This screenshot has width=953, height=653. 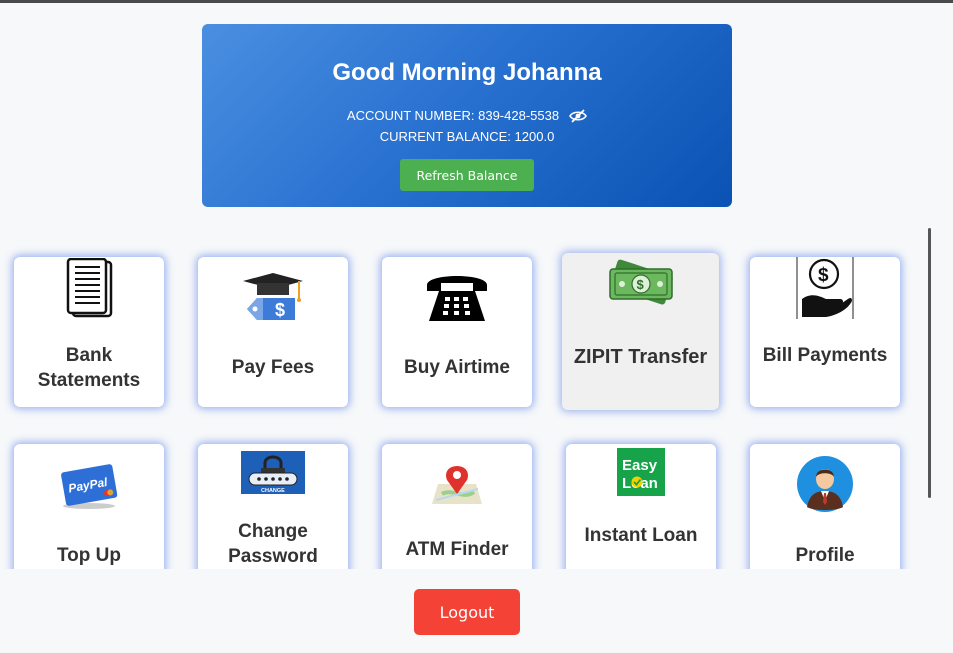 I want to click on tile-instant-loan: Easy Loan Instant Loan, so click(x=641, y=506).